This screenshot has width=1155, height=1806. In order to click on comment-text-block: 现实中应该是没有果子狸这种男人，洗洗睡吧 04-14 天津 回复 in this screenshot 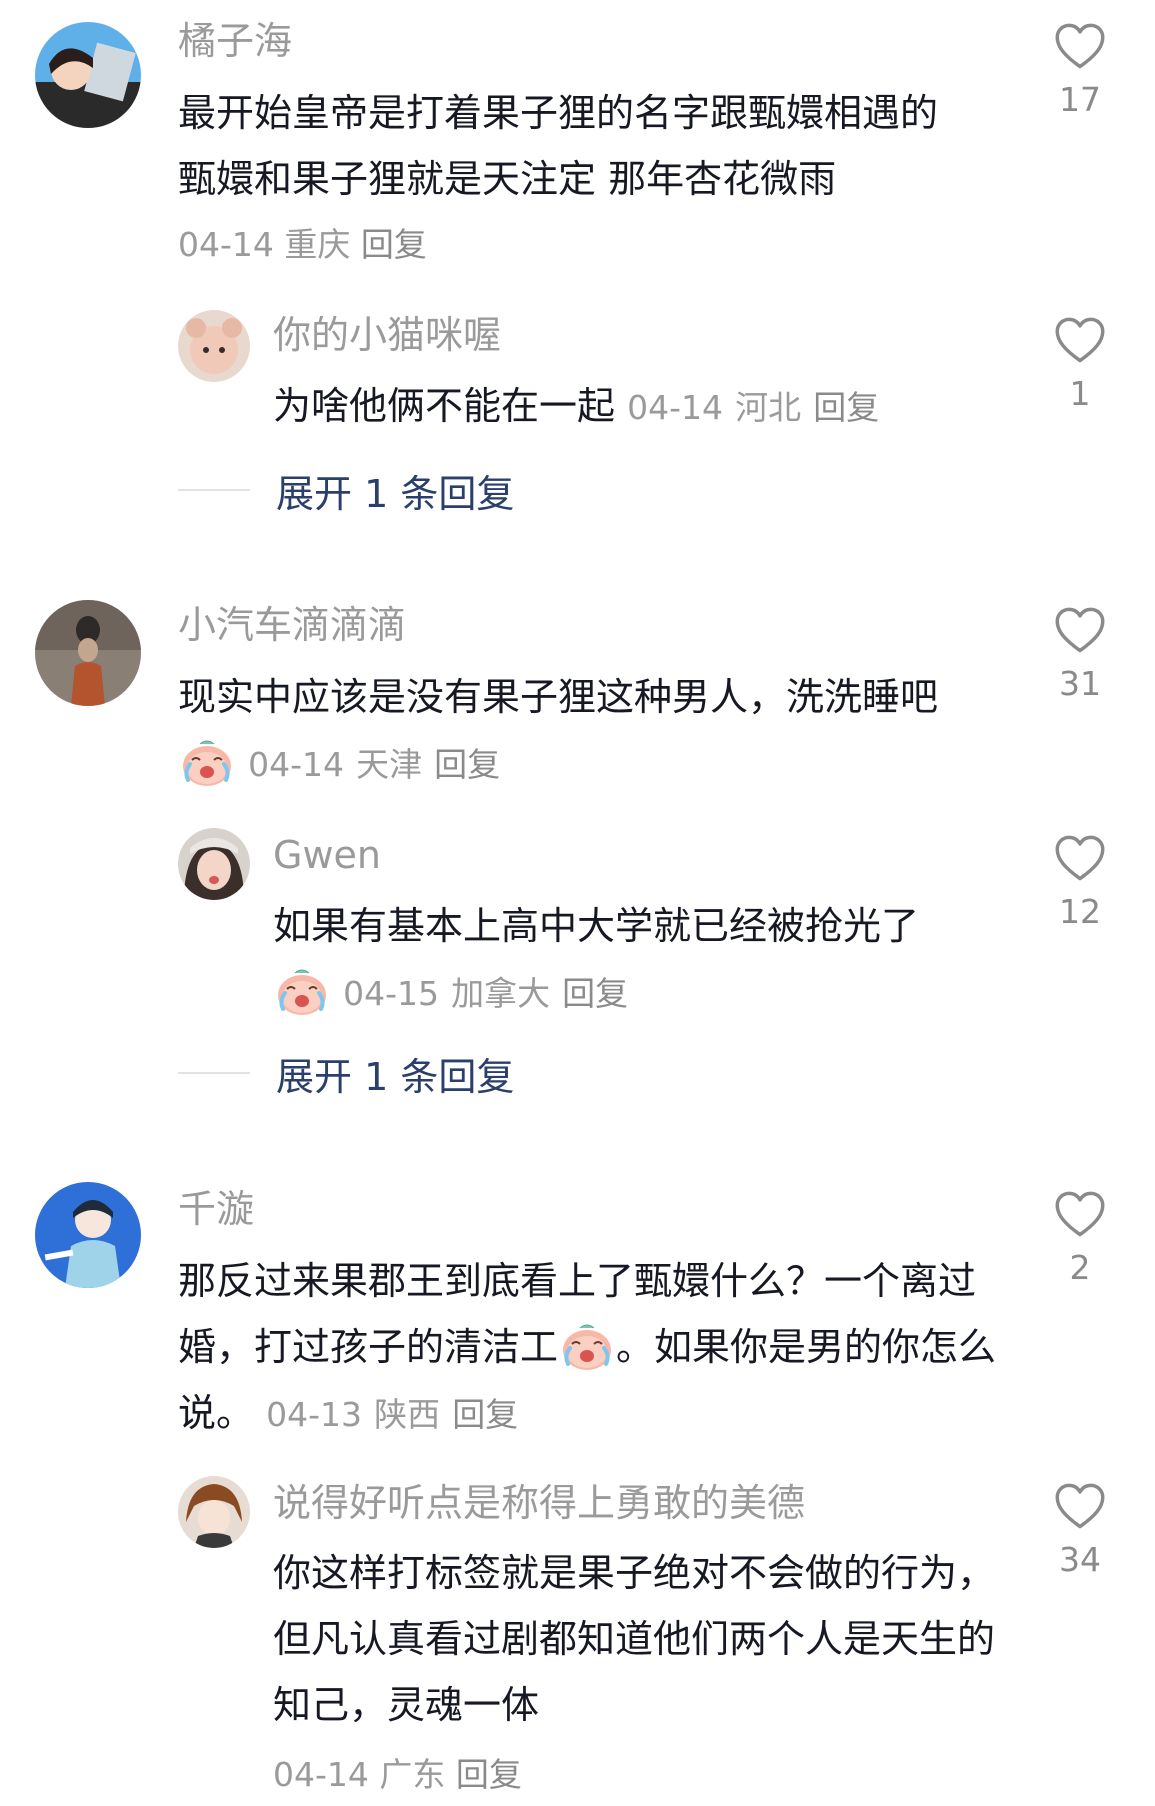, I will do `click(583, 731)`.